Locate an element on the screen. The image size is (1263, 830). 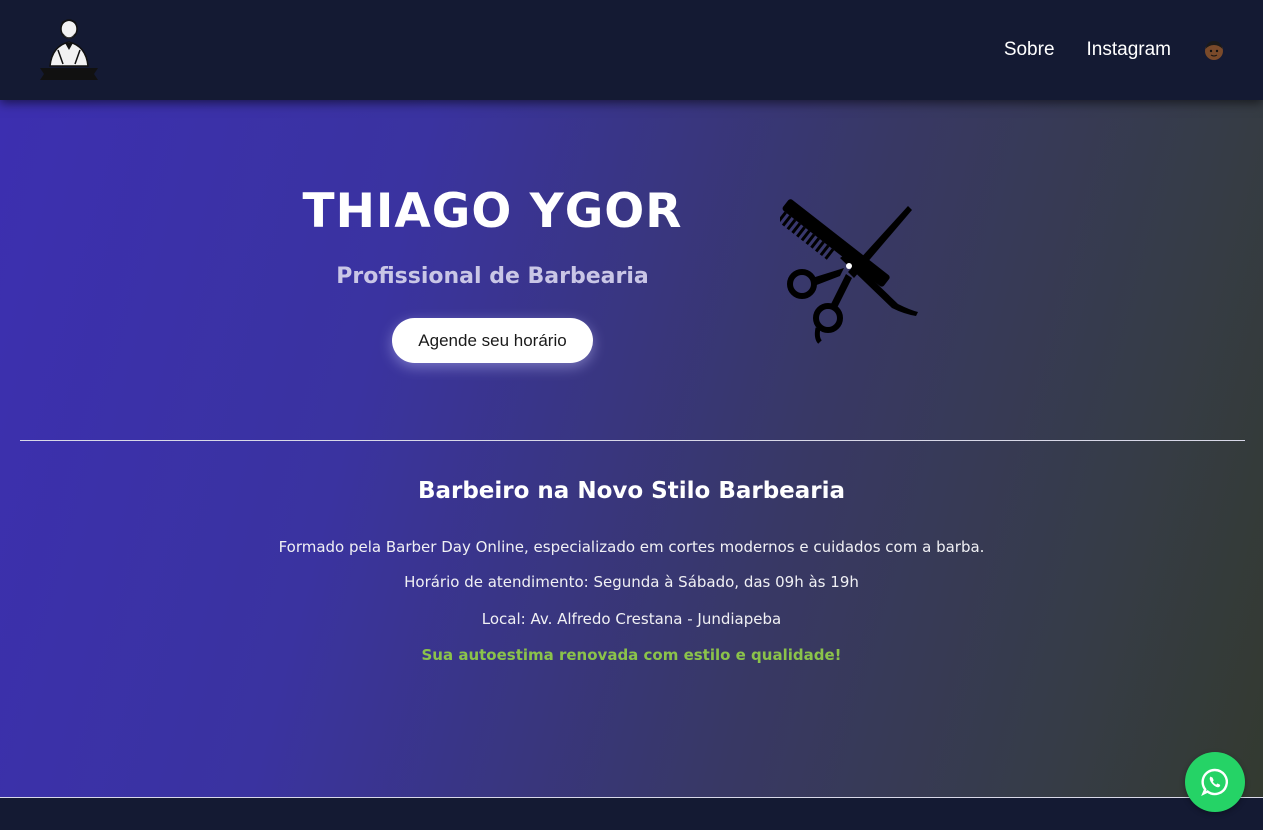
section-divider is located at coordinates (632, 440).